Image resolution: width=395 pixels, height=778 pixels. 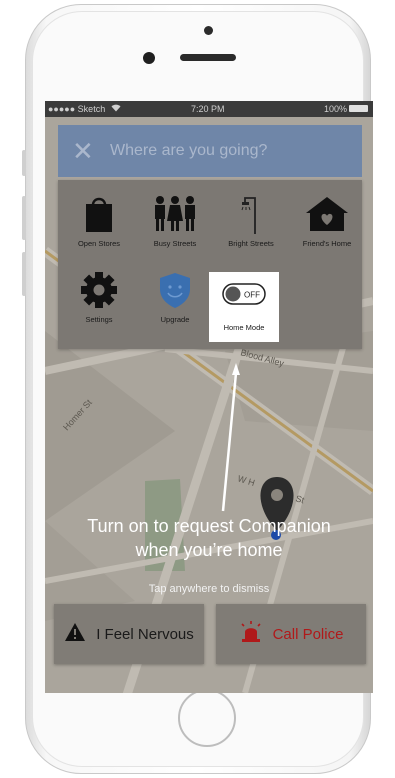 What do you see at coordinates (207, 718) in the screenshot?
I see `home-button` at bounding box center [207, 718].